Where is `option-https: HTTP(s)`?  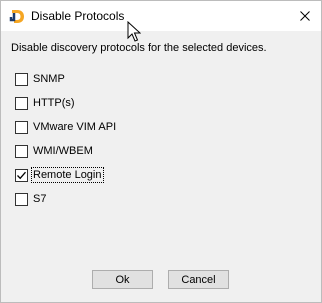 option-https: HTTP(s) is located at coordinates (66, 103).